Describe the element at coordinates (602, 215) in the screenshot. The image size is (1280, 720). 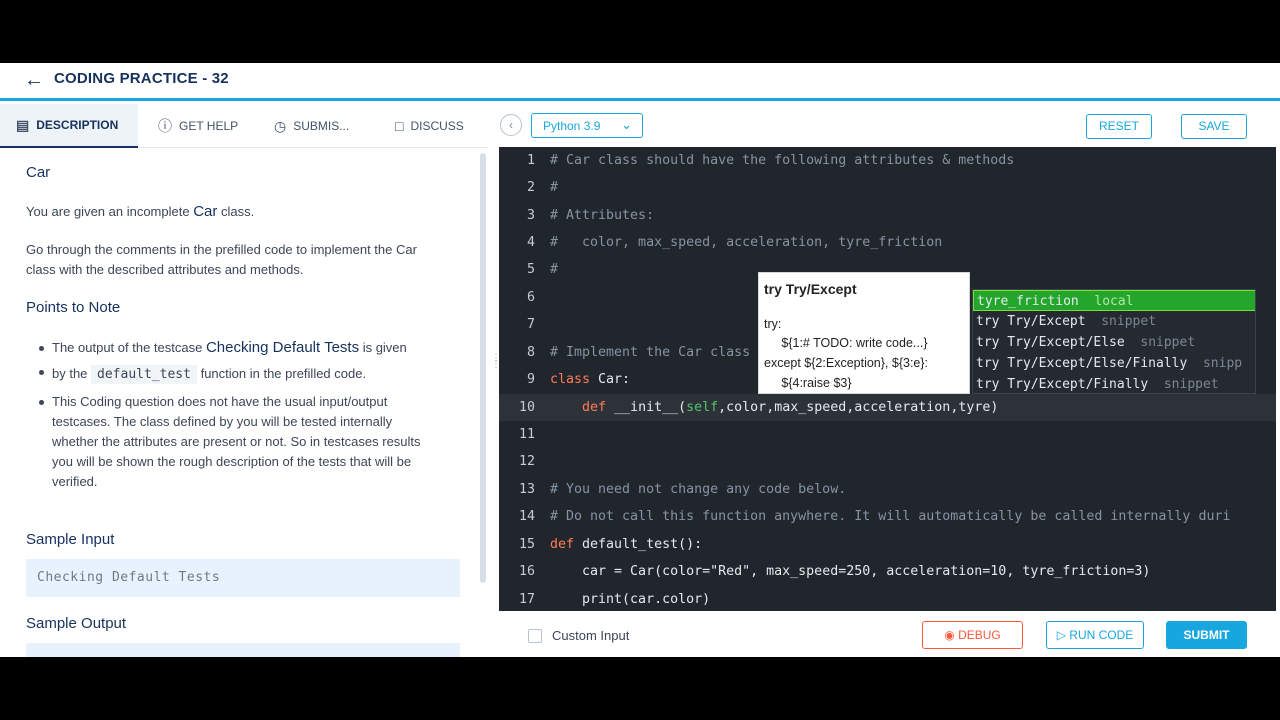
I see `code-token: # Attributes:` at that location.